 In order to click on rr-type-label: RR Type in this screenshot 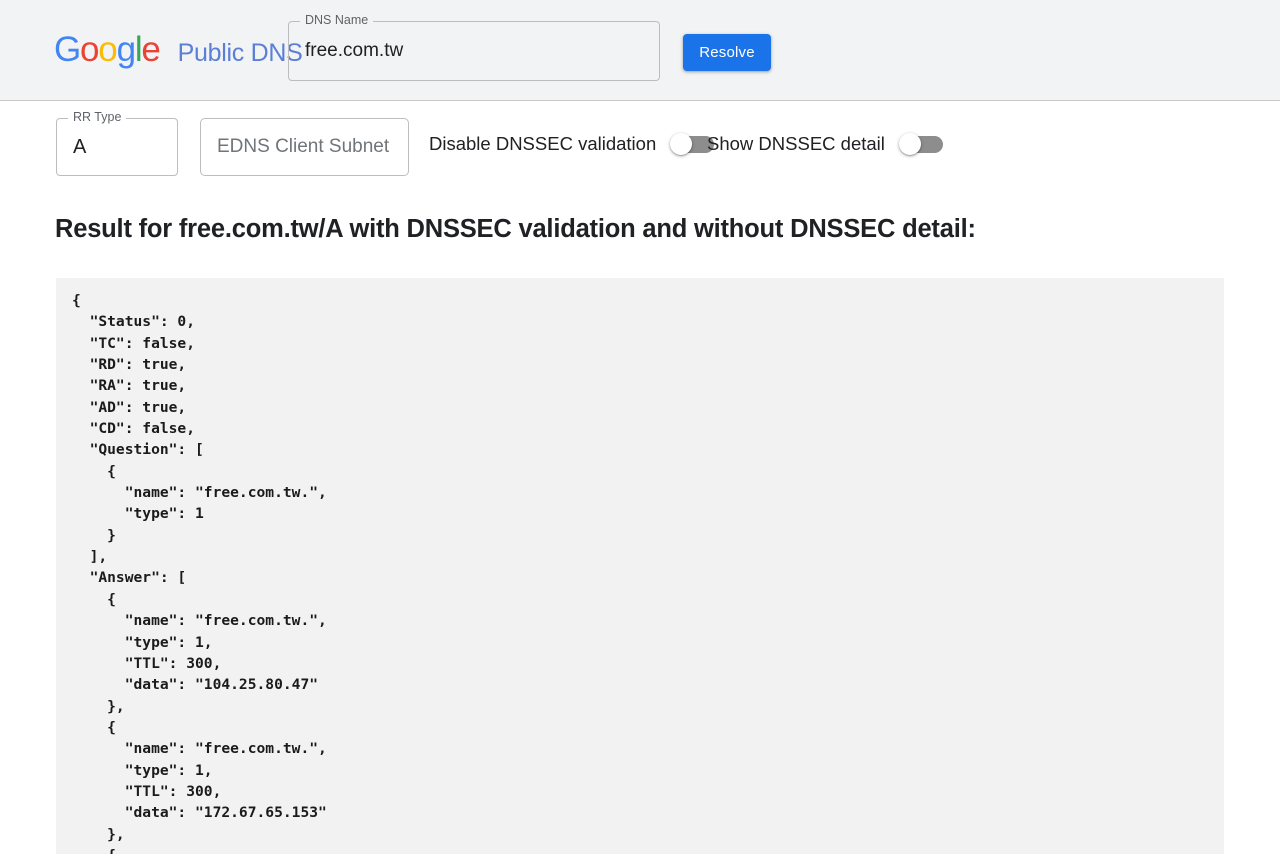, I will do `click(97, 117)`.